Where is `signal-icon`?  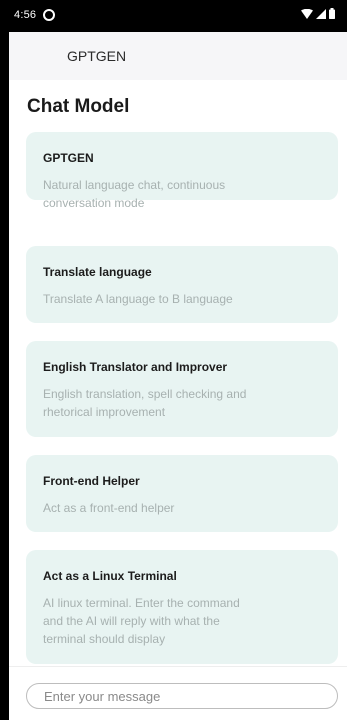
signal-icon is located at coordinates (321, 13).